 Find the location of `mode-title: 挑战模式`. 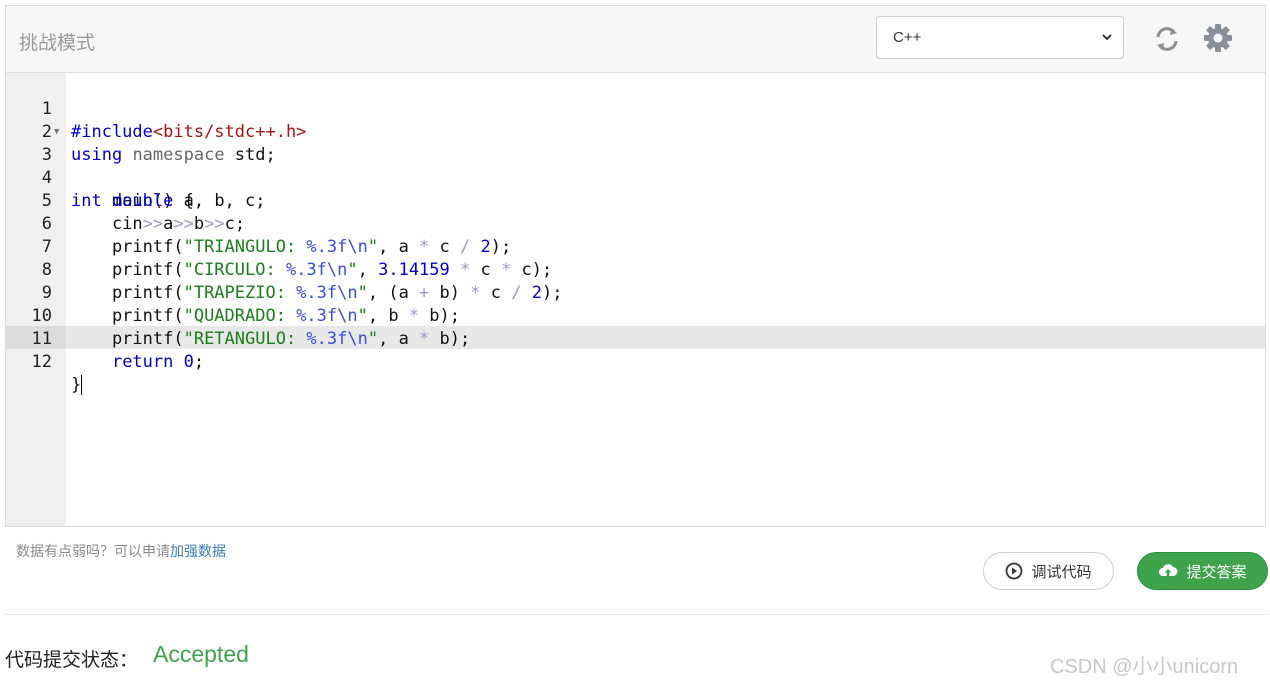

mode-title: 挑战模式 is located at coordinates (57, 43).